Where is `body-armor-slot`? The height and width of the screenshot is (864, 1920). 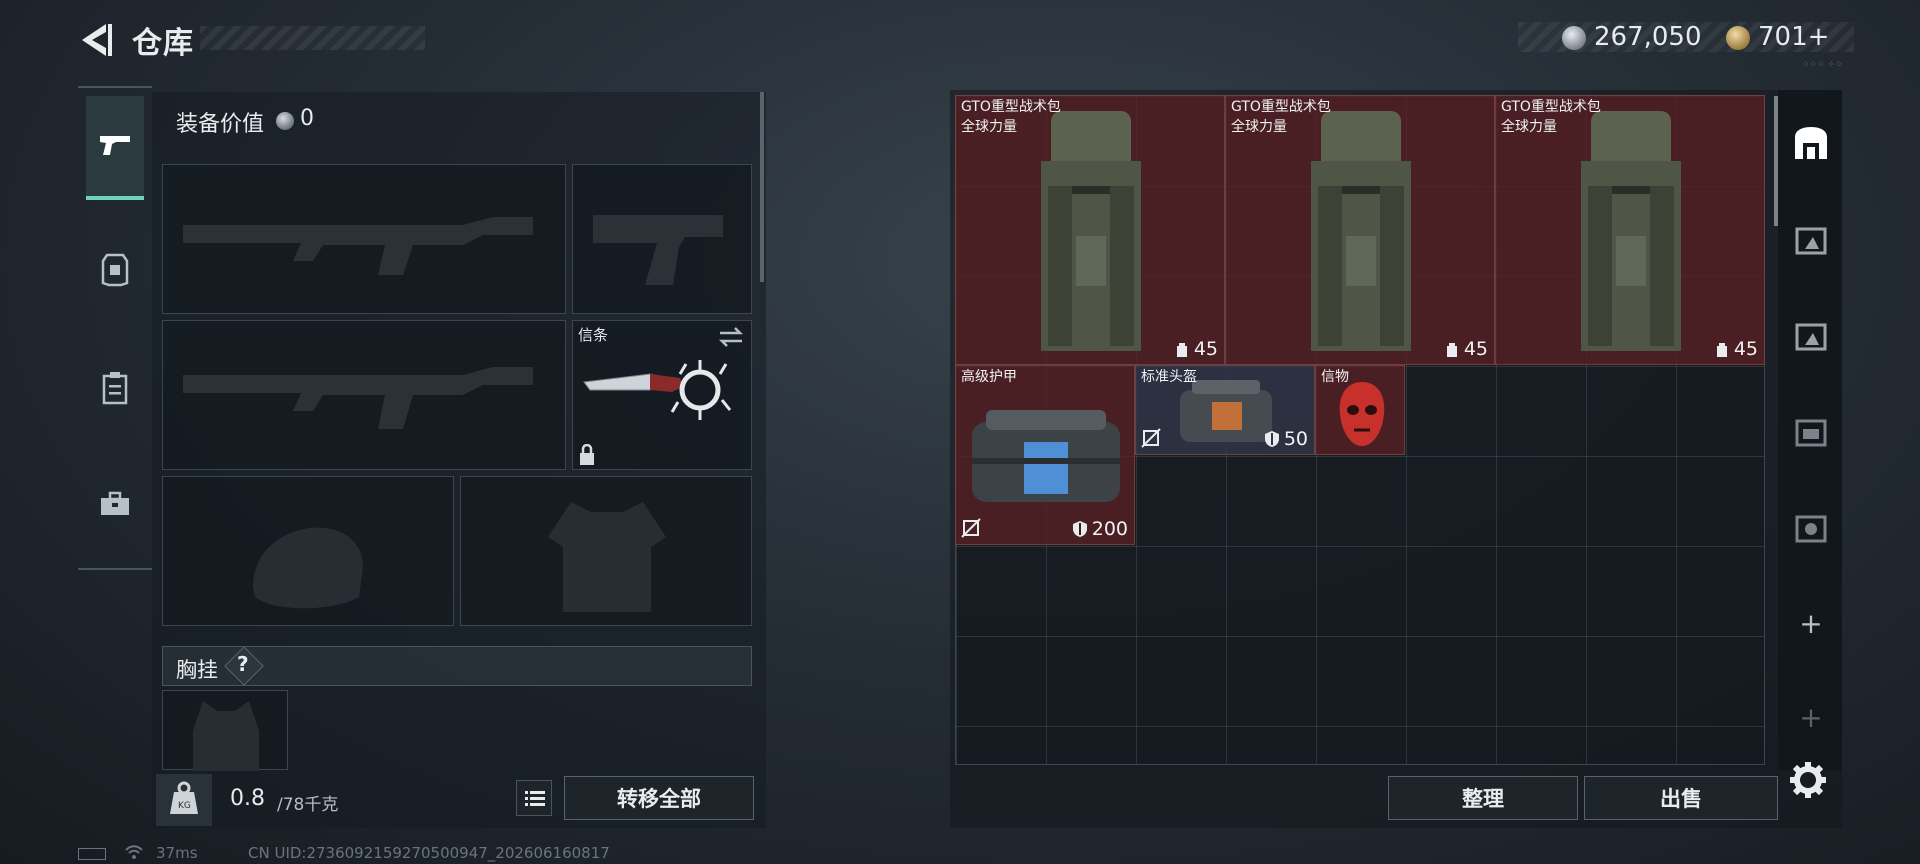 body-armor-slot is located at coordinates (606, 551).